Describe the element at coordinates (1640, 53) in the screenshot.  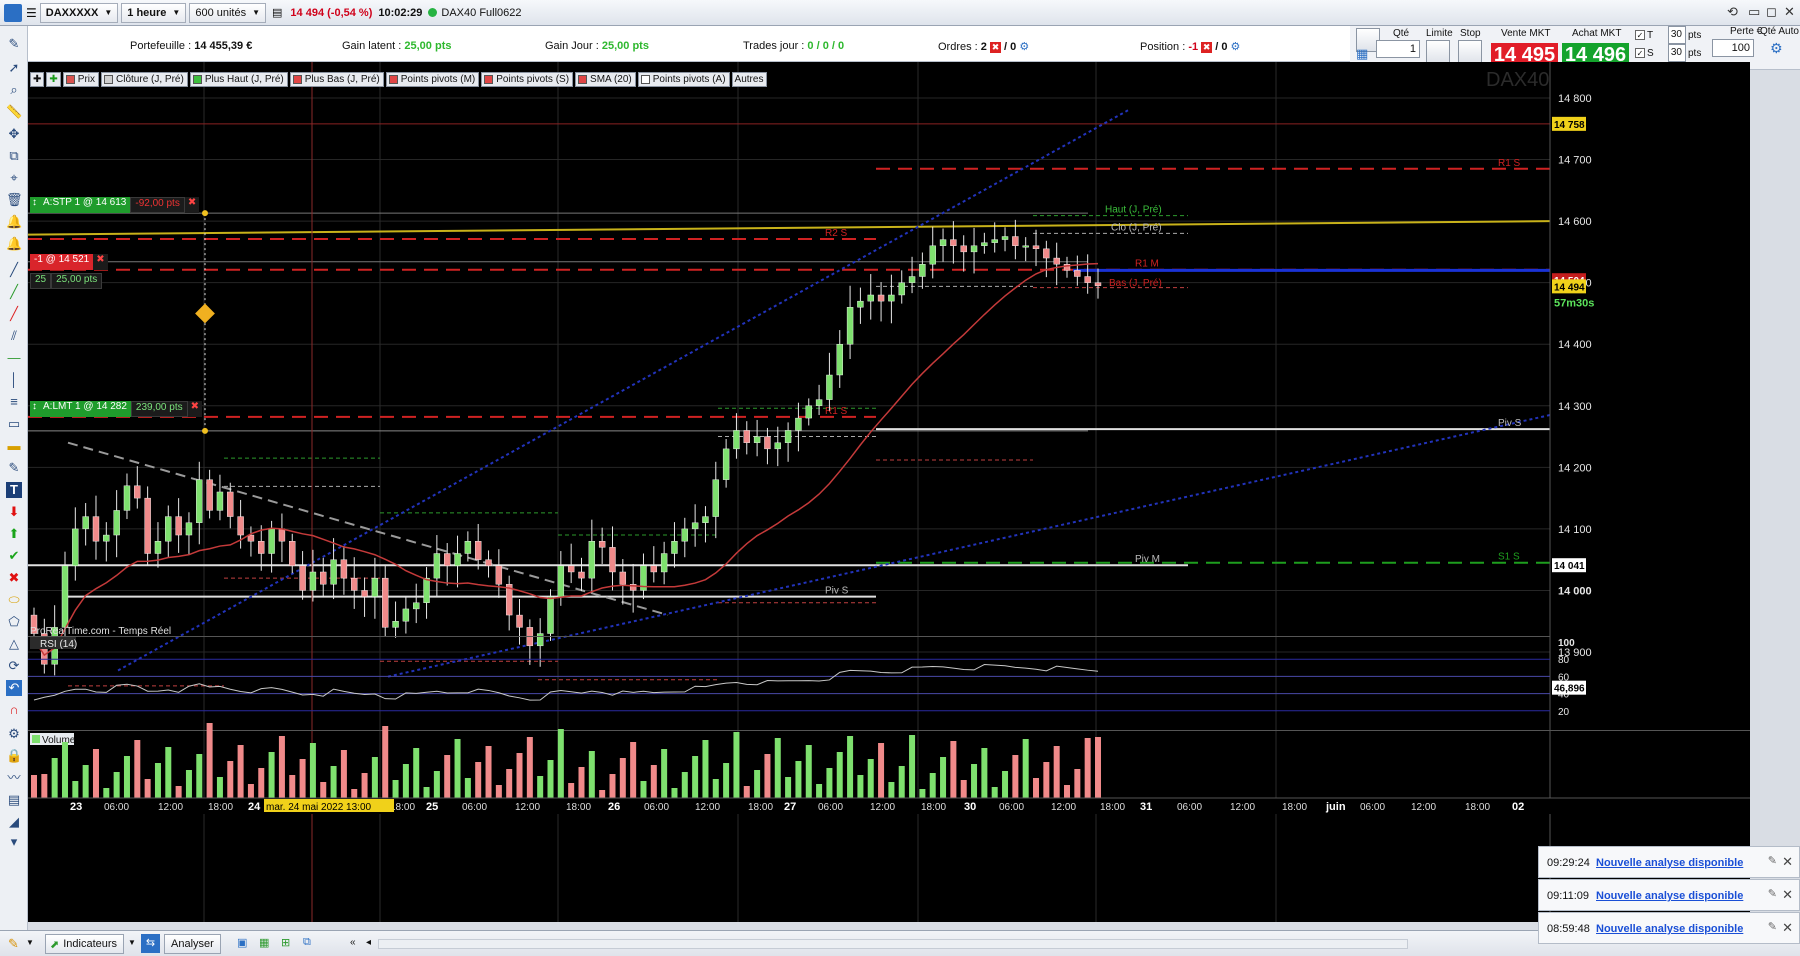
I see `s-checkbox: ✓` at that location.